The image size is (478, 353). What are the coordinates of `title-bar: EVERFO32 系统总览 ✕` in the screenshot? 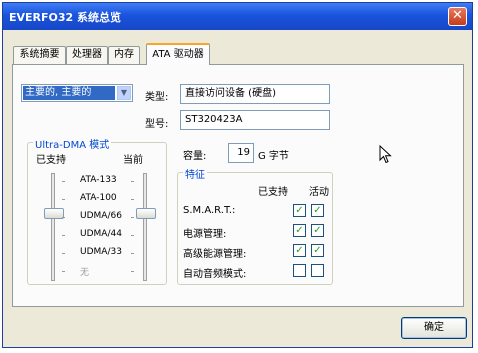 It's located at (237, 16).